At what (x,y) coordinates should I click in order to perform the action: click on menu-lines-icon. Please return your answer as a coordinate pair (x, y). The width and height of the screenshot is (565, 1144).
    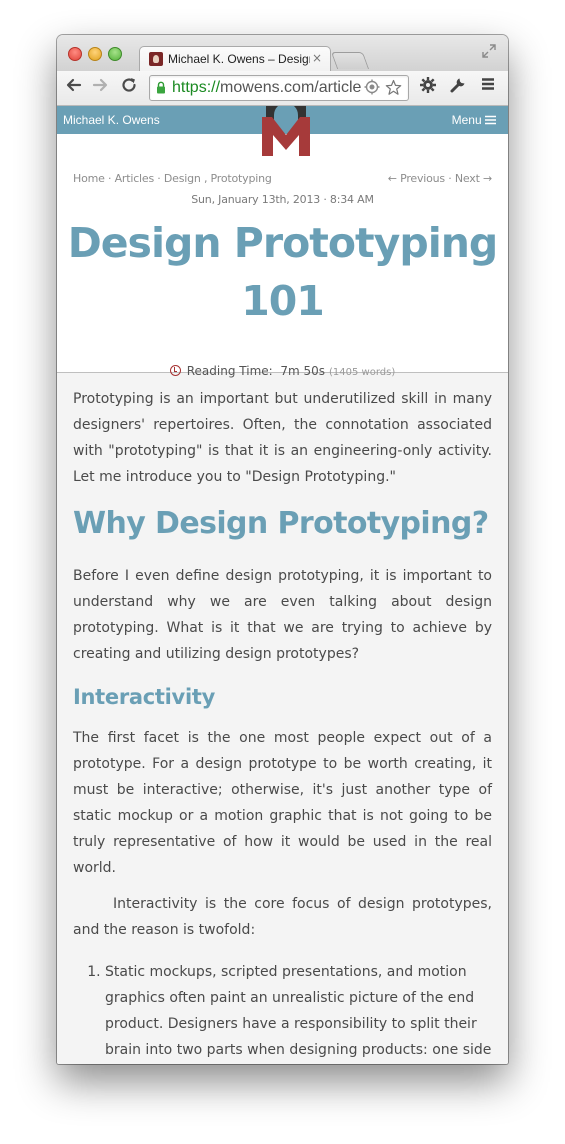
    Looking at the image, I should click on (490, 120).